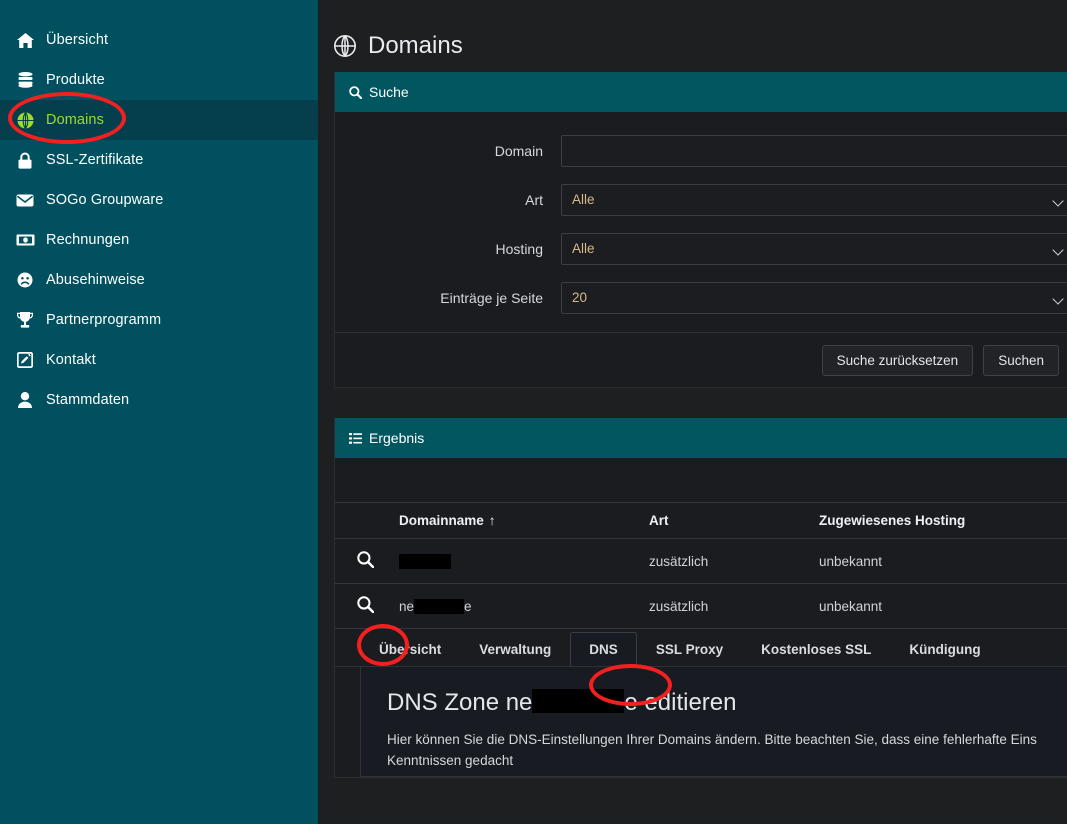  Describe the element at coordinates (25, 240) in the screenshot. I see `banknote-icon` at that location.